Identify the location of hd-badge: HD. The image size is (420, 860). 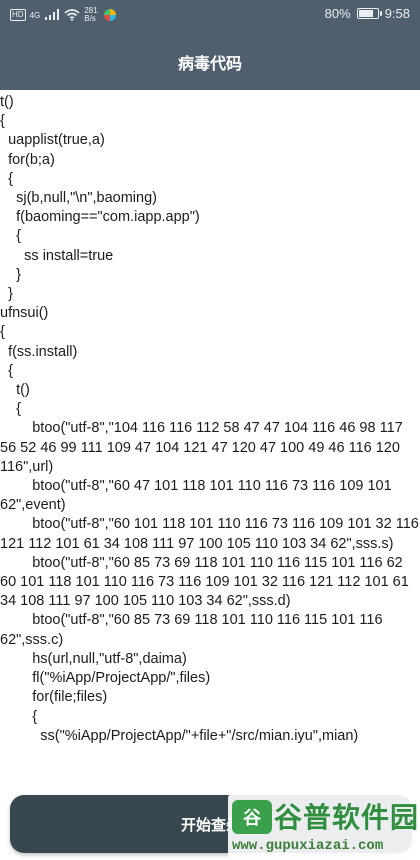
(18, 15).